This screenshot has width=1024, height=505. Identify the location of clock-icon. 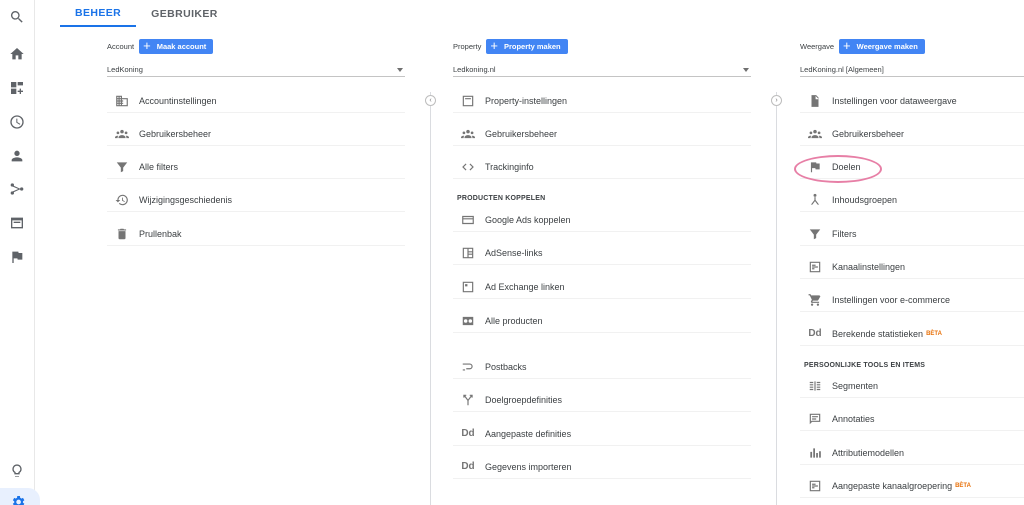
(17, 122).